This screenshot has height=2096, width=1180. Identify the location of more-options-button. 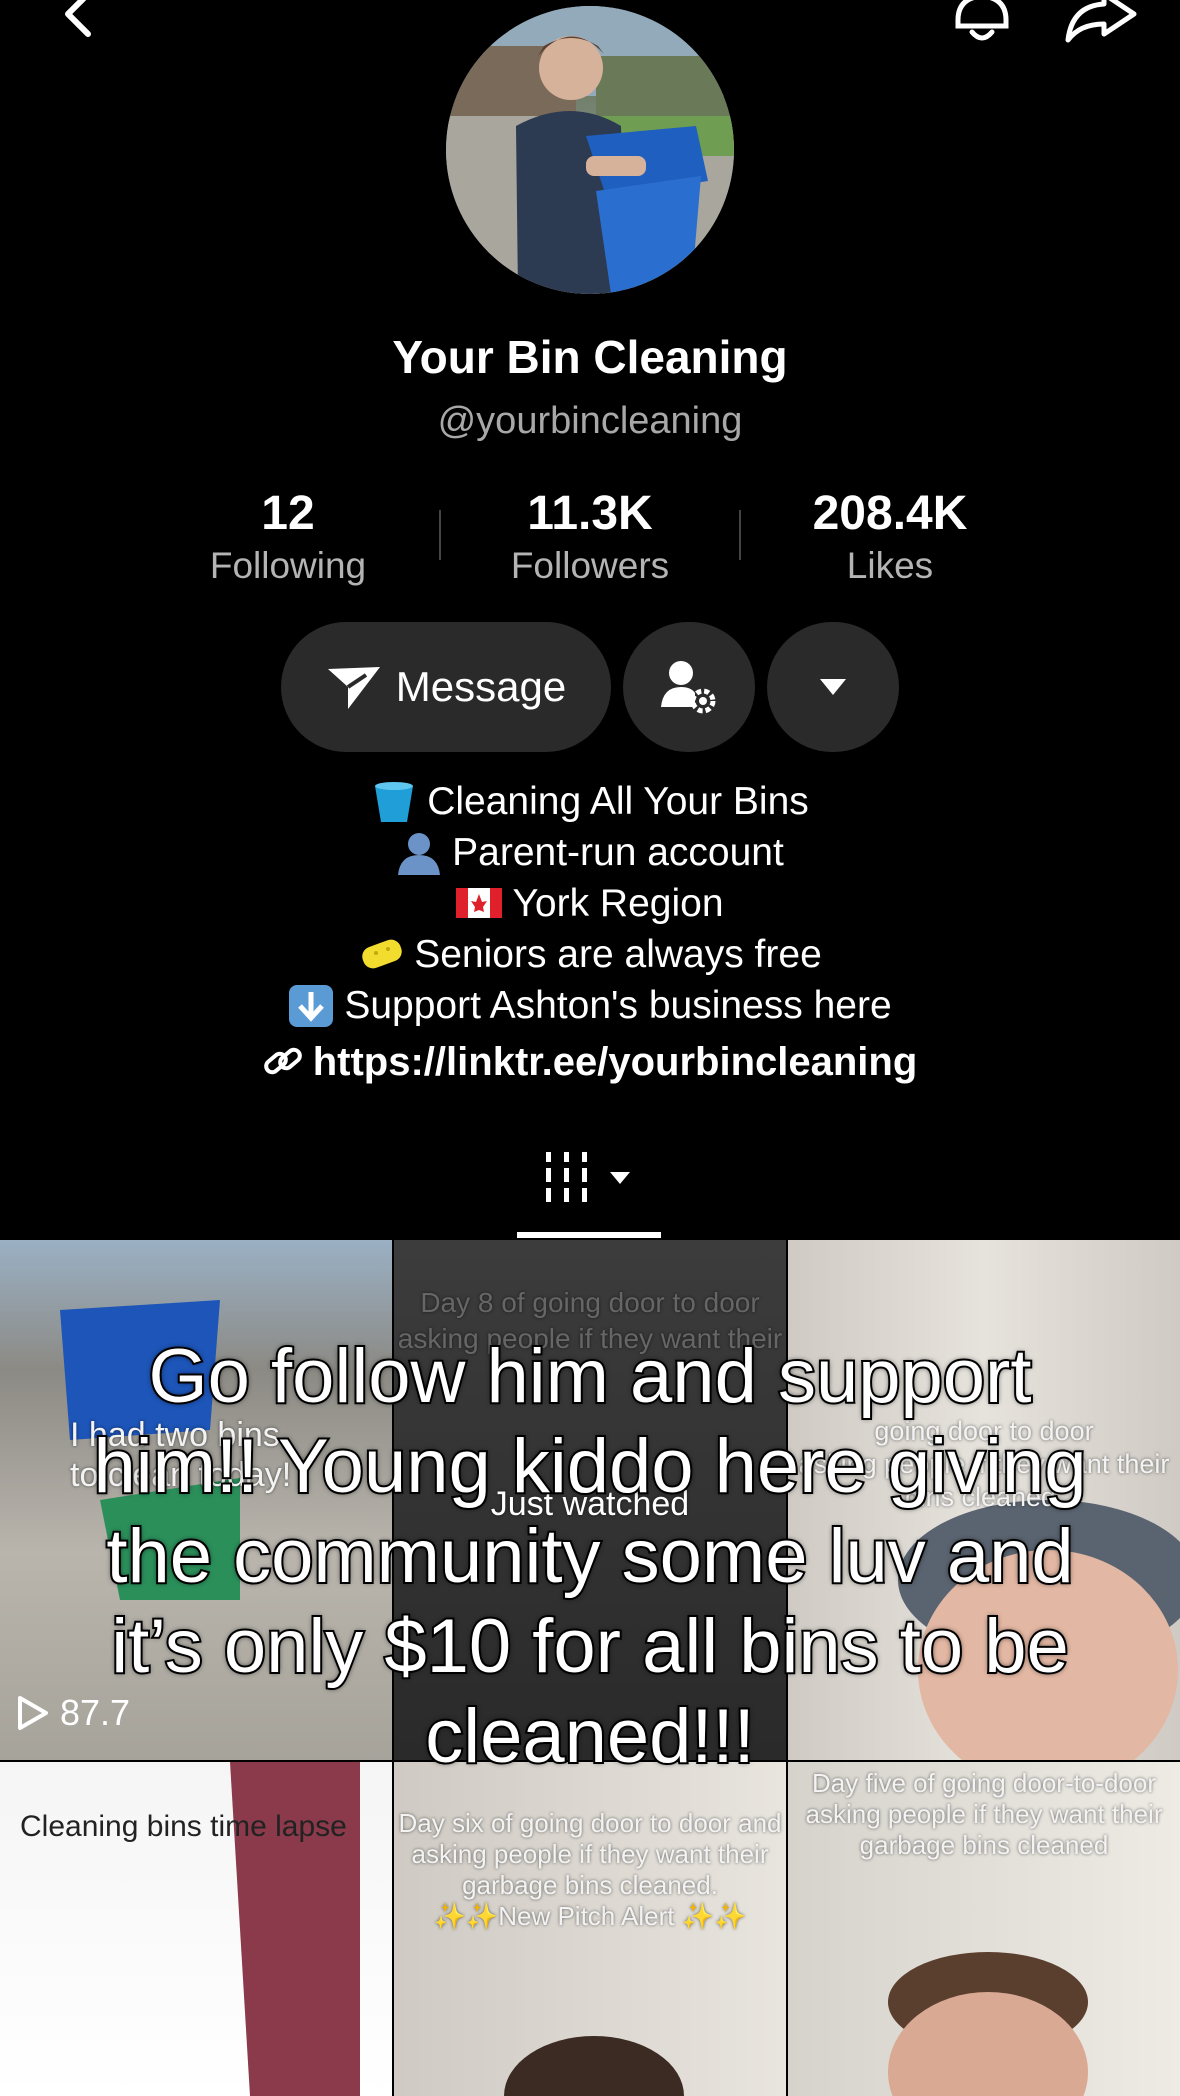
(833, 687).